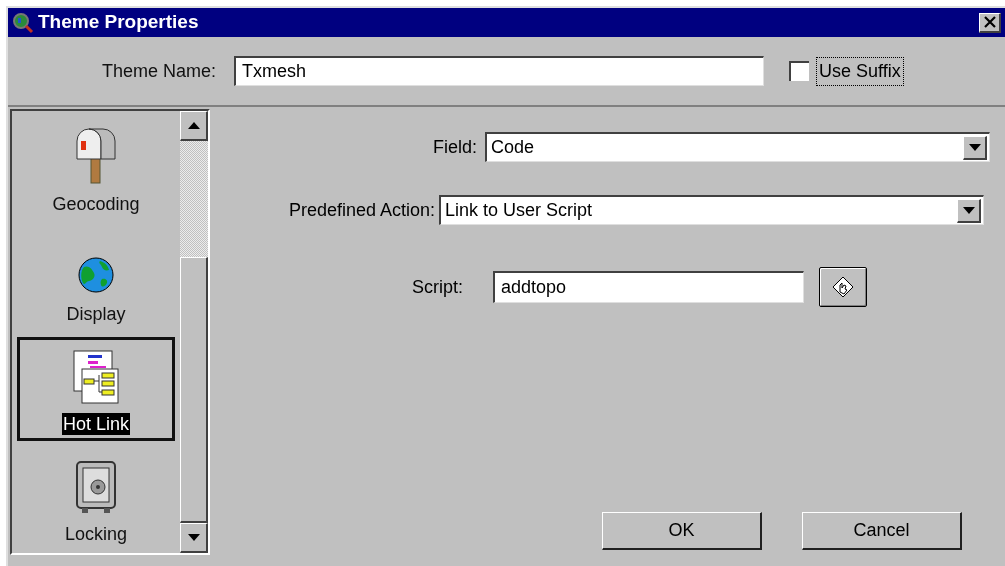  I want to click on close-icon, so click(989, 22).